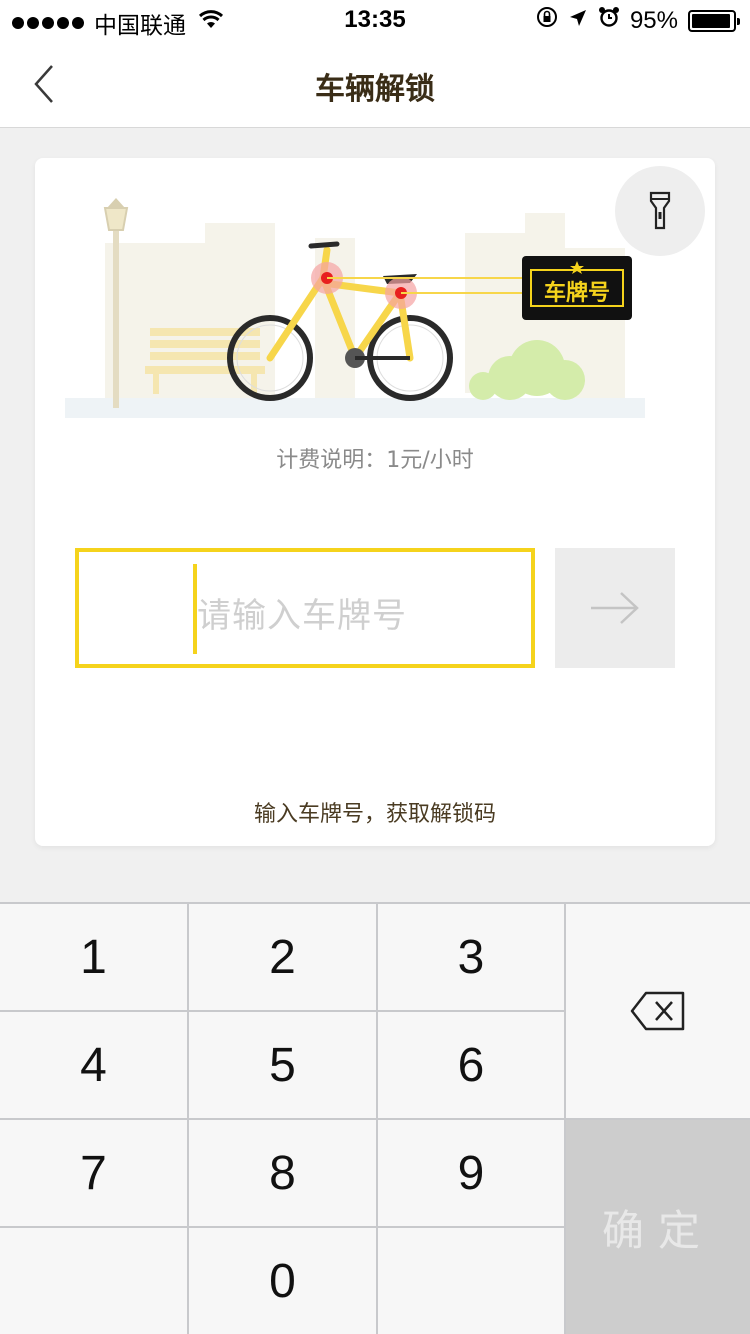  What do you see at coordinates (374, 814) in the screenshot?
I see `unlock-hint: 输入车牌号，获取解锁码` at bounding box center [374, 814].